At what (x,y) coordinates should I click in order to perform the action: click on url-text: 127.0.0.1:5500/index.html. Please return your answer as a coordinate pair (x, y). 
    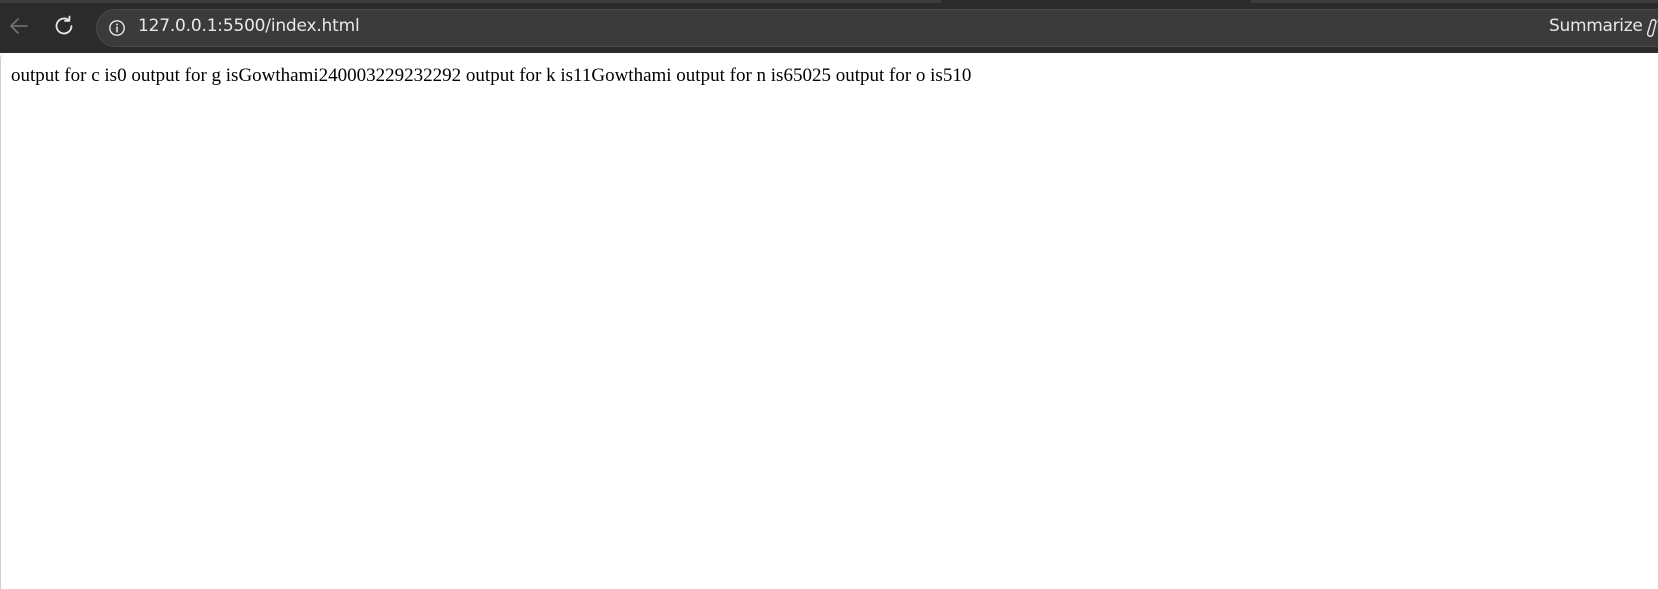
    Looking at the image, I should click on (249, 26).